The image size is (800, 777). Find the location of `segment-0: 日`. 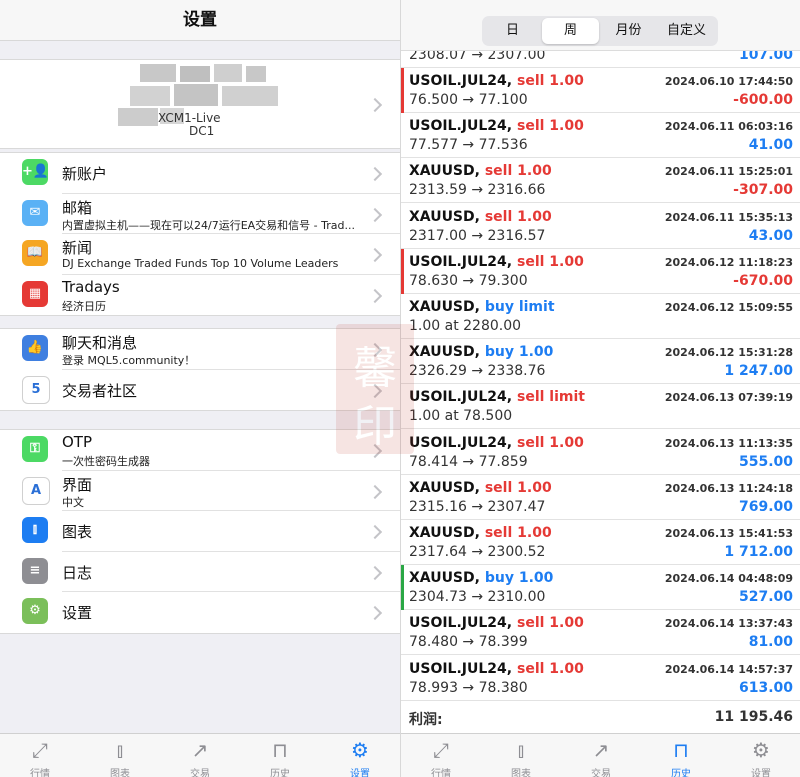

segment-0: 日 is located at coordinates (512, 31).